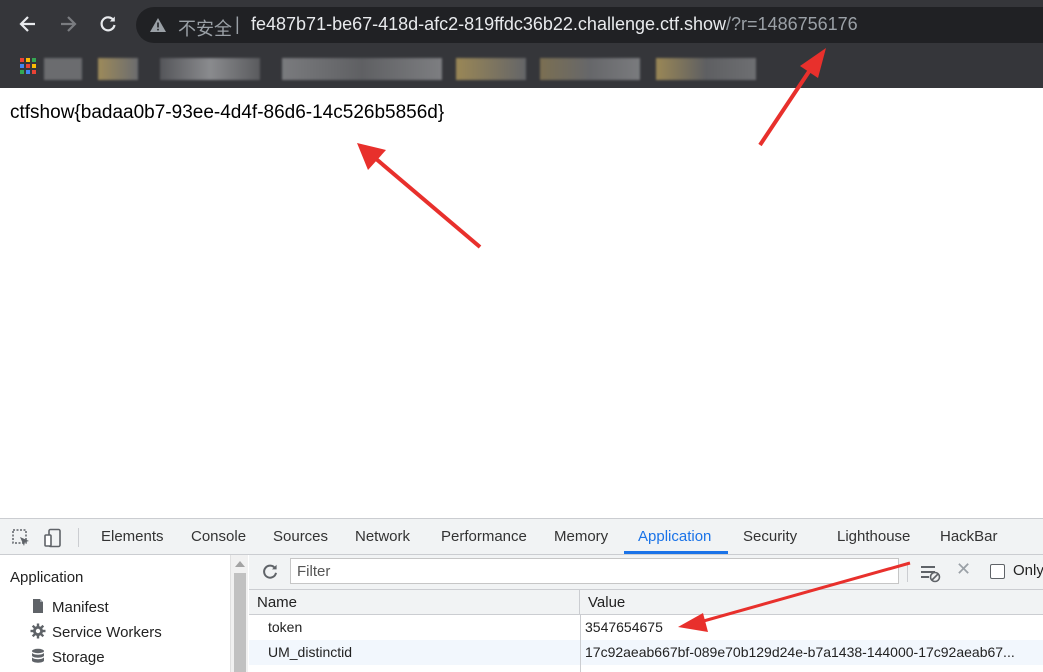 This screenshot has height=672, width=1043. Describe the element at coordinates (424, 652) in the screenshot. I see `cookie-name-cell: UM_distinctid` at that location.